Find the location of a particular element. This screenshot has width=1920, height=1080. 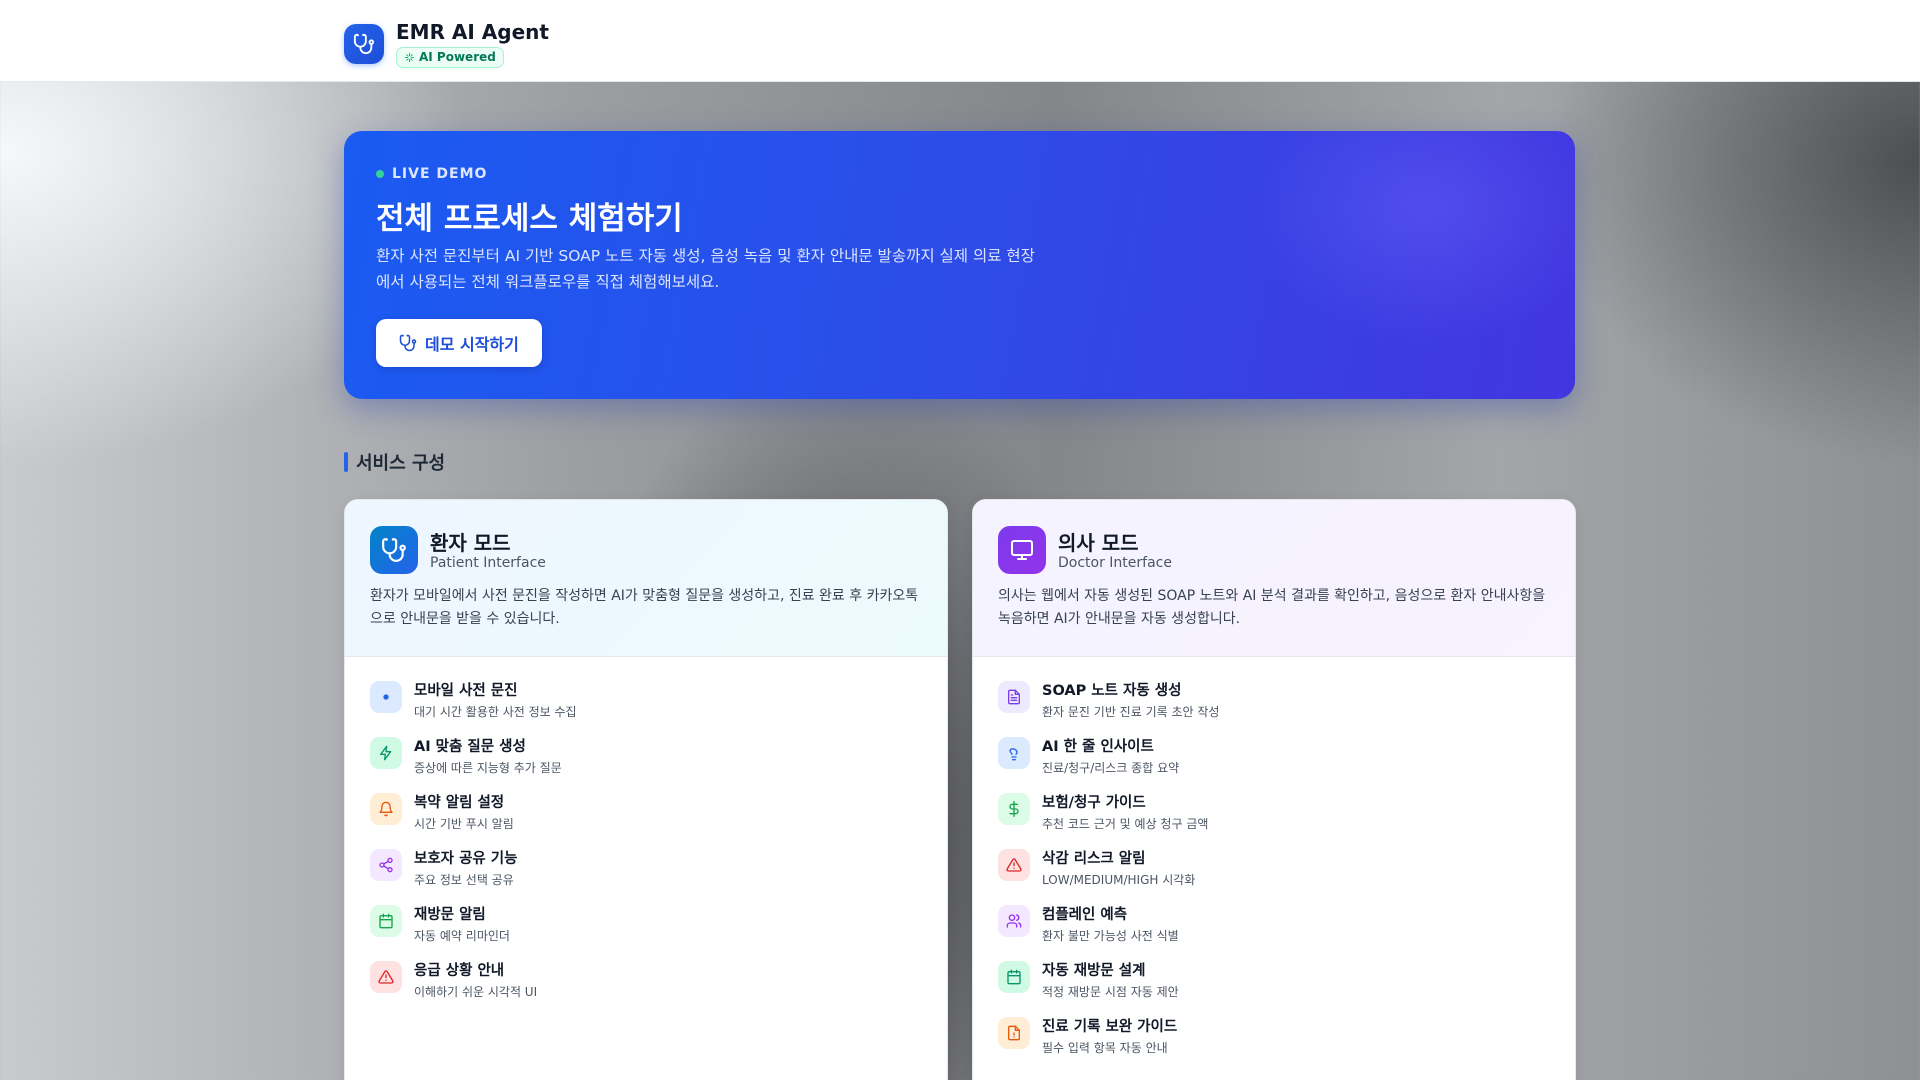

doctor-feature-item: 자동 재방문 설계적정 재방문 시점 자동 제안 is located at coordinates (1274, 989).